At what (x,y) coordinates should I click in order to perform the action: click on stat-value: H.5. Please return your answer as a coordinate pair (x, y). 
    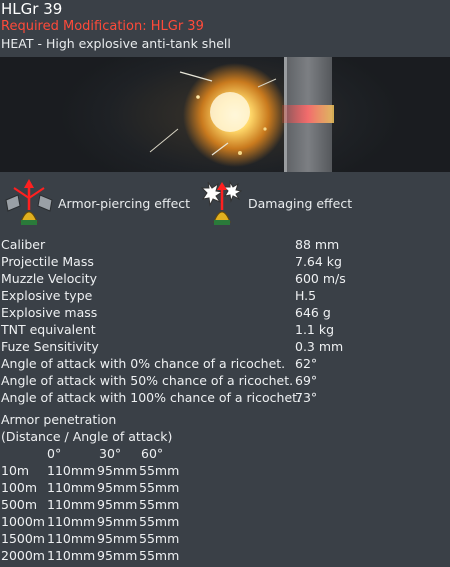
    Looking at the image, I should click on (306, 295).